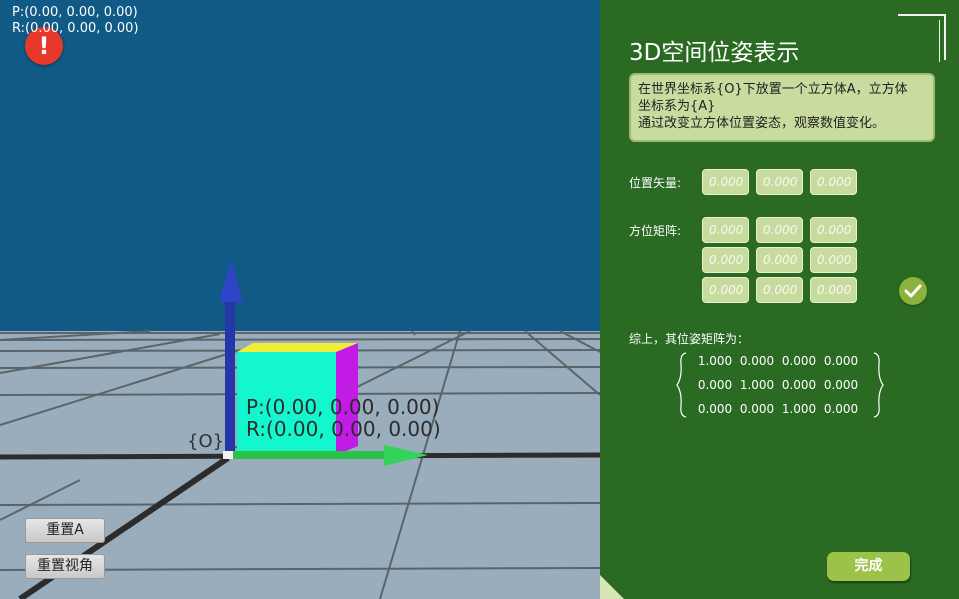 This screenshot has height=599, width=959. What do you see at coordinates (677, 106) in the screenshot?
I see `instruction-line: 坐标系为{A}` at bounding box center [677, 106].